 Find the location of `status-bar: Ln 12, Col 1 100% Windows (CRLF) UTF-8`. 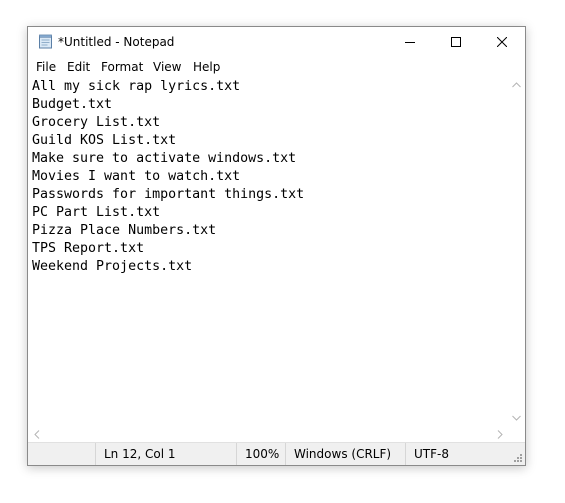

status-bar: Ln 12, Col 1 100% Windows (CRLF) UTF-8 is located at coordinates (276, 453).